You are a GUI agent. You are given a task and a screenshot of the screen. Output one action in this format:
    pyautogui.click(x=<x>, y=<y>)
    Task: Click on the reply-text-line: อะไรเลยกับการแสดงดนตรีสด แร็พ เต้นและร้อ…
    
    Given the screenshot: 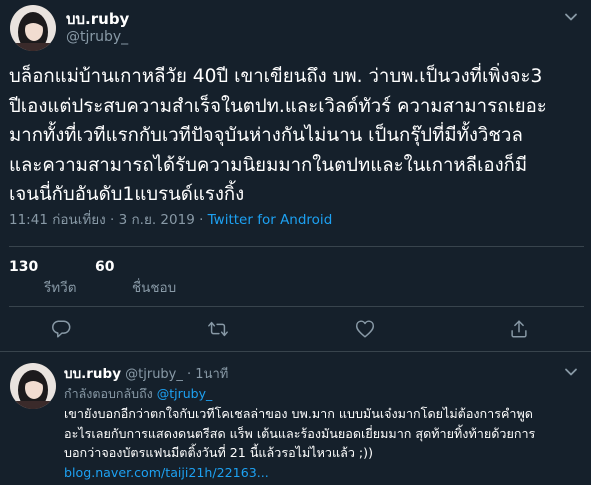 What is the action you would take?
    pyautogui.click(x=300, y=433)
    